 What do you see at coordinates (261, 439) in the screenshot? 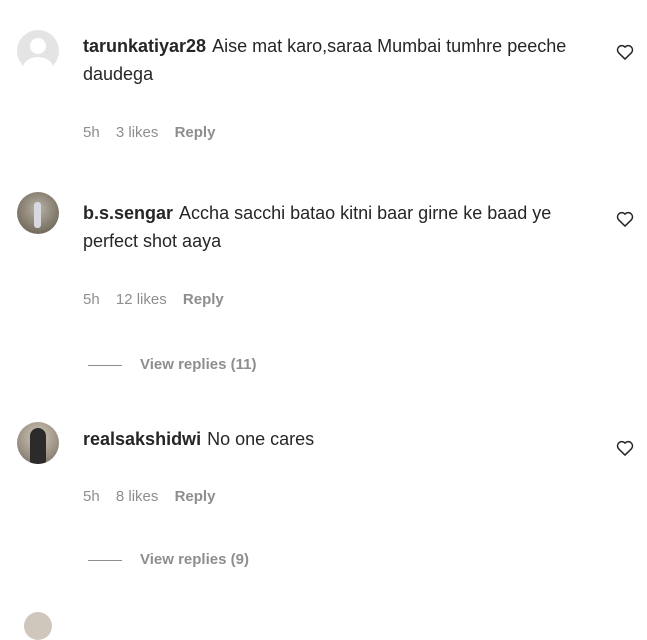
I see `comment-text: No one cares` at bounding box center [261, 439].